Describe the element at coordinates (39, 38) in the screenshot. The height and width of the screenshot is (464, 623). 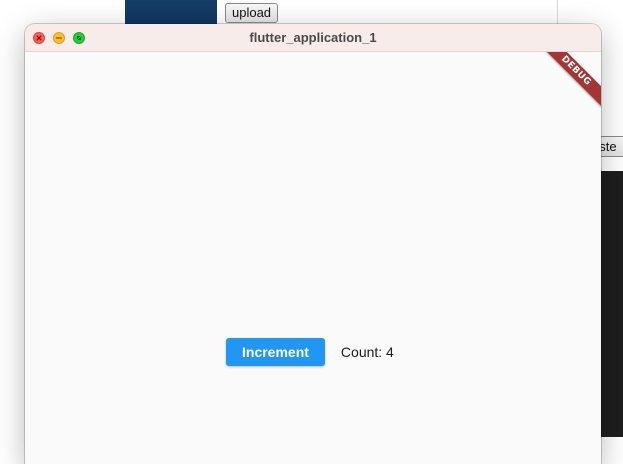
I see `close-icon` at that location.